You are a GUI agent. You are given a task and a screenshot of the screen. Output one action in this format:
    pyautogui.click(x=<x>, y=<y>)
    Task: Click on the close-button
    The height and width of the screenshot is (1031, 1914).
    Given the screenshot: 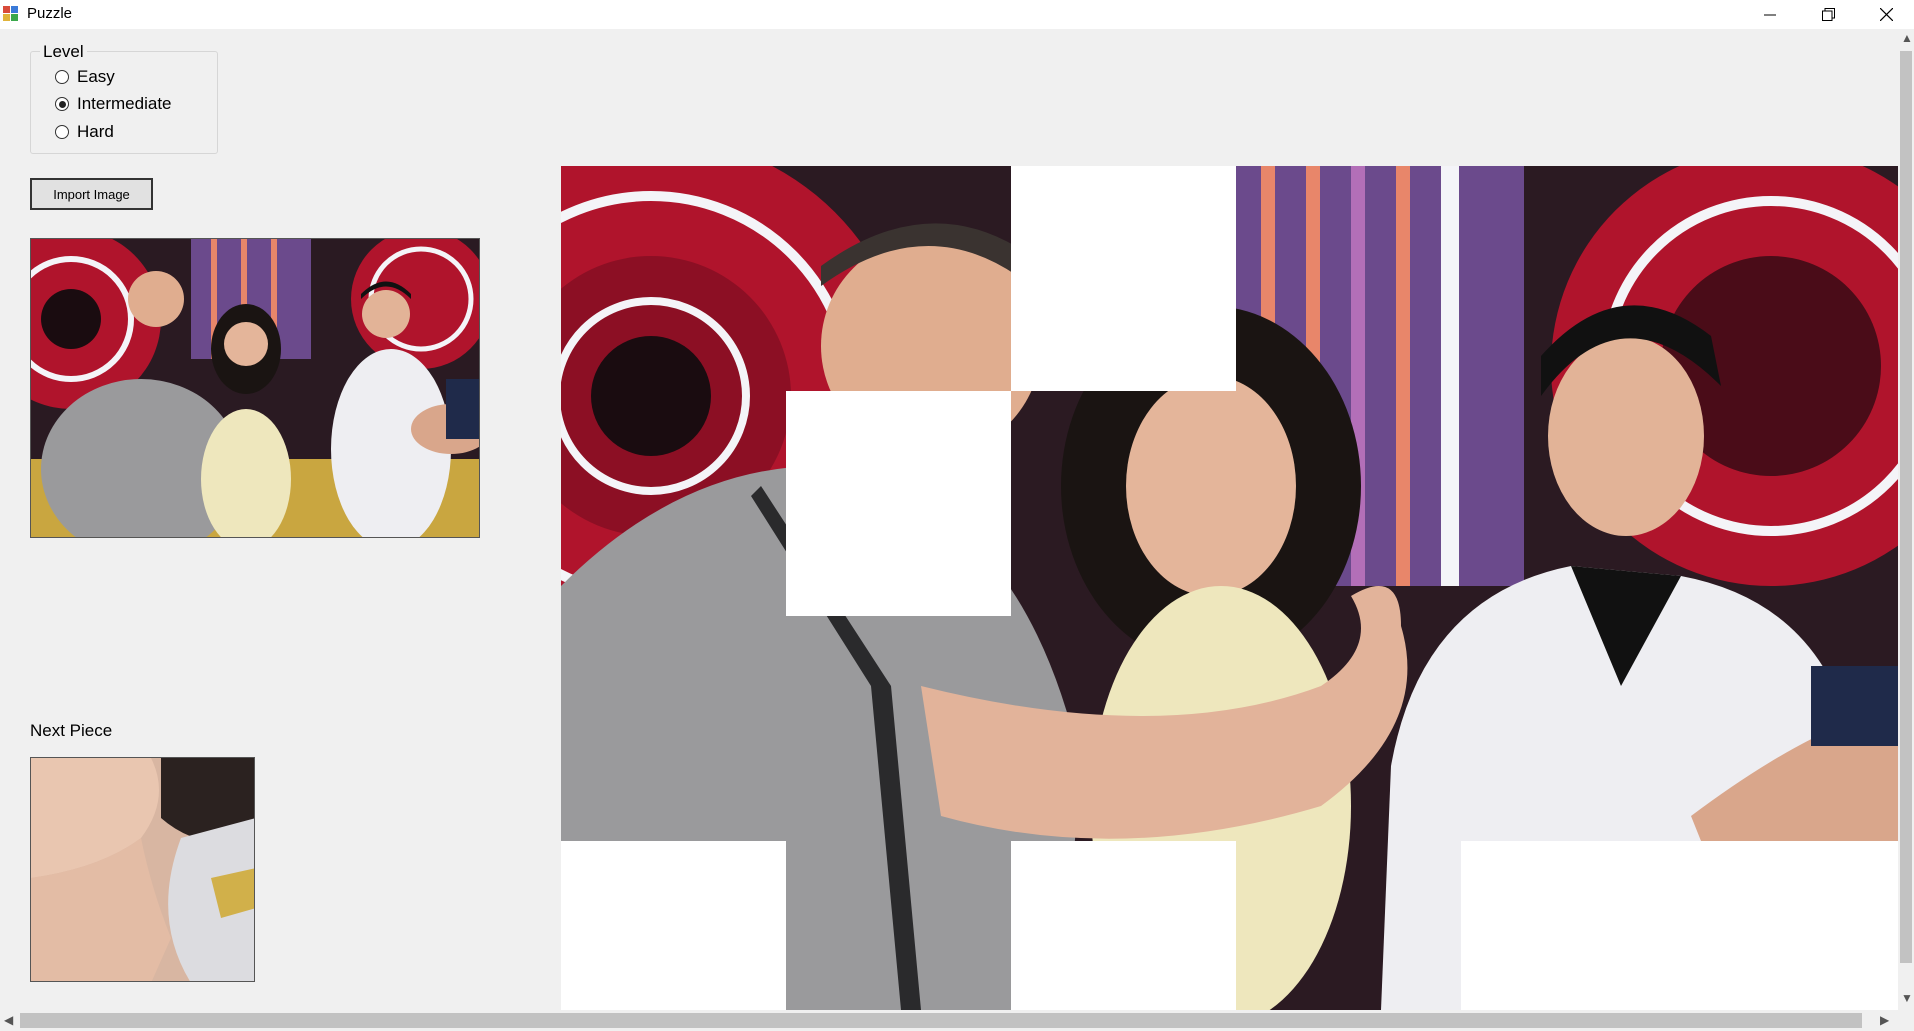 What is the action you would take?
    pyautogui.click(x=1885, y=14)
    